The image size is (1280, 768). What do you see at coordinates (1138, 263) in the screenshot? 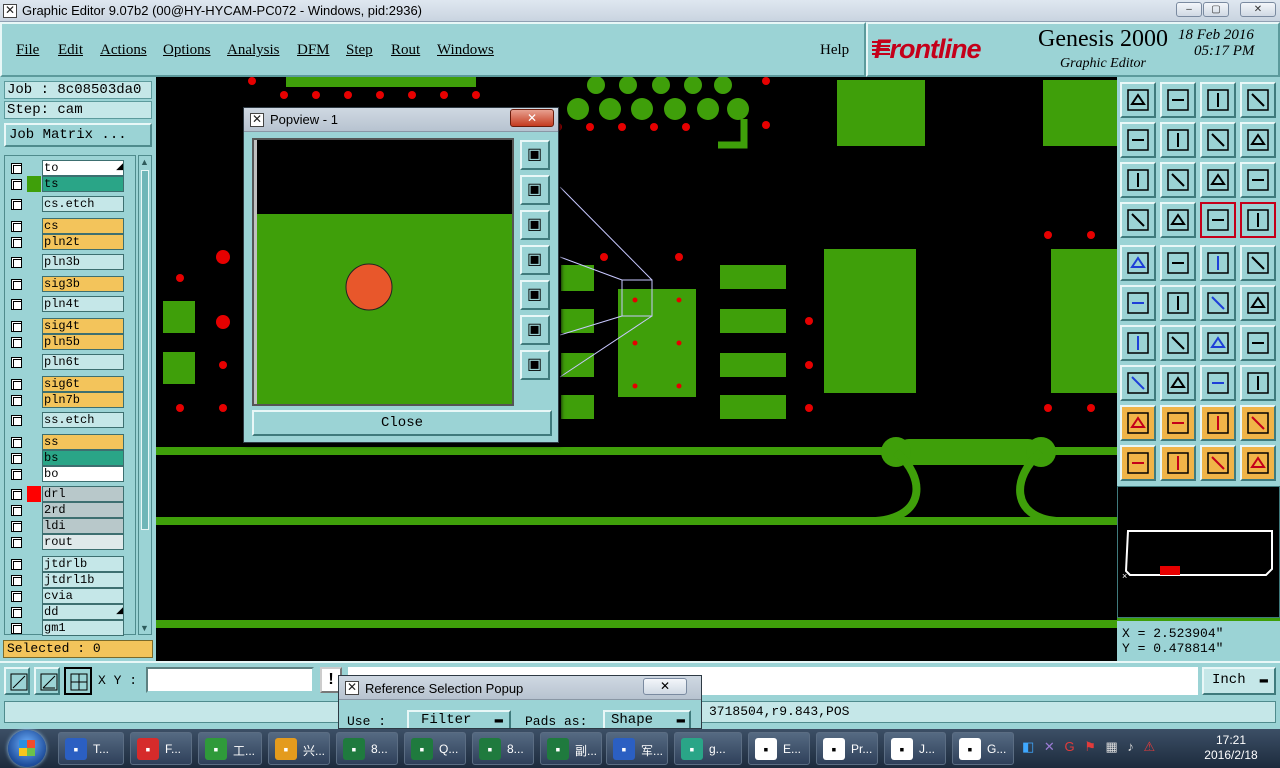
I see `pad-add-button` at bounding box center [1138, 263].